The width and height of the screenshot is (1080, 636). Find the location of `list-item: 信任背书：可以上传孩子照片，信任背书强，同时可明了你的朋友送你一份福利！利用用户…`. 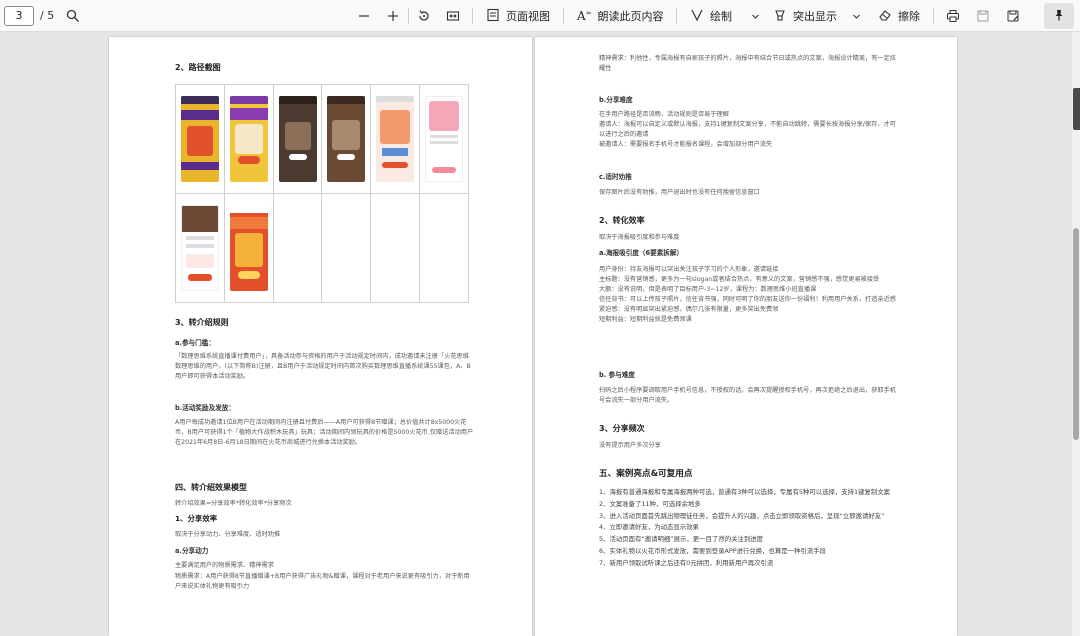

list-item: 信任背书：可以上传孩子照片，信任背书强，同时可明了你的朋友送你一份福利！利用用户… is located at coordinates (747, 299).